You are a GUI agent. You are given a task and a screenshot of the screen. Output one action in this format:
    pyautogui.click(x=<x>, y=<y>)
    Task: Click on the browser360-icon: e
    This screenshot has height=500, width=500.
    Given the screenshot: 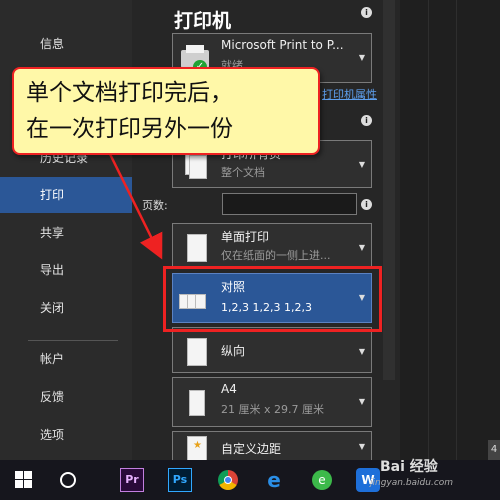 What is the action you would take?
    pyautogui.click(x=322, y=480)
    